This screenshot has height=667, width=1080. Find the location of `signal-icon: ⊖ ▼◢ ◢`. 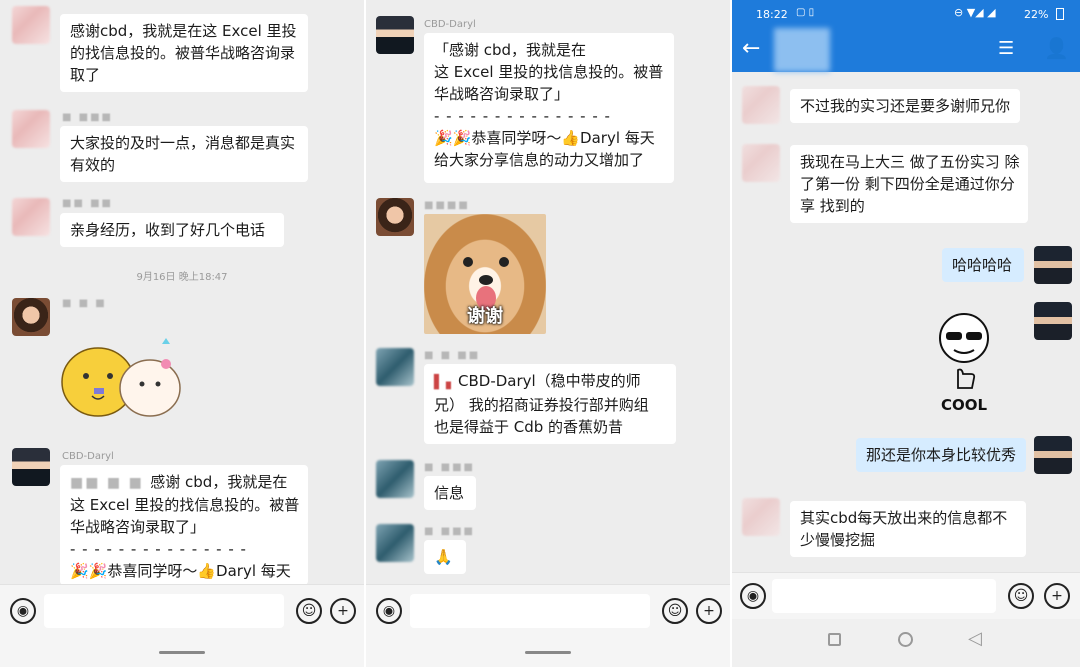

signal-icon: ⊖ ▼◢ ◢ is located at coordinates (975, 12).